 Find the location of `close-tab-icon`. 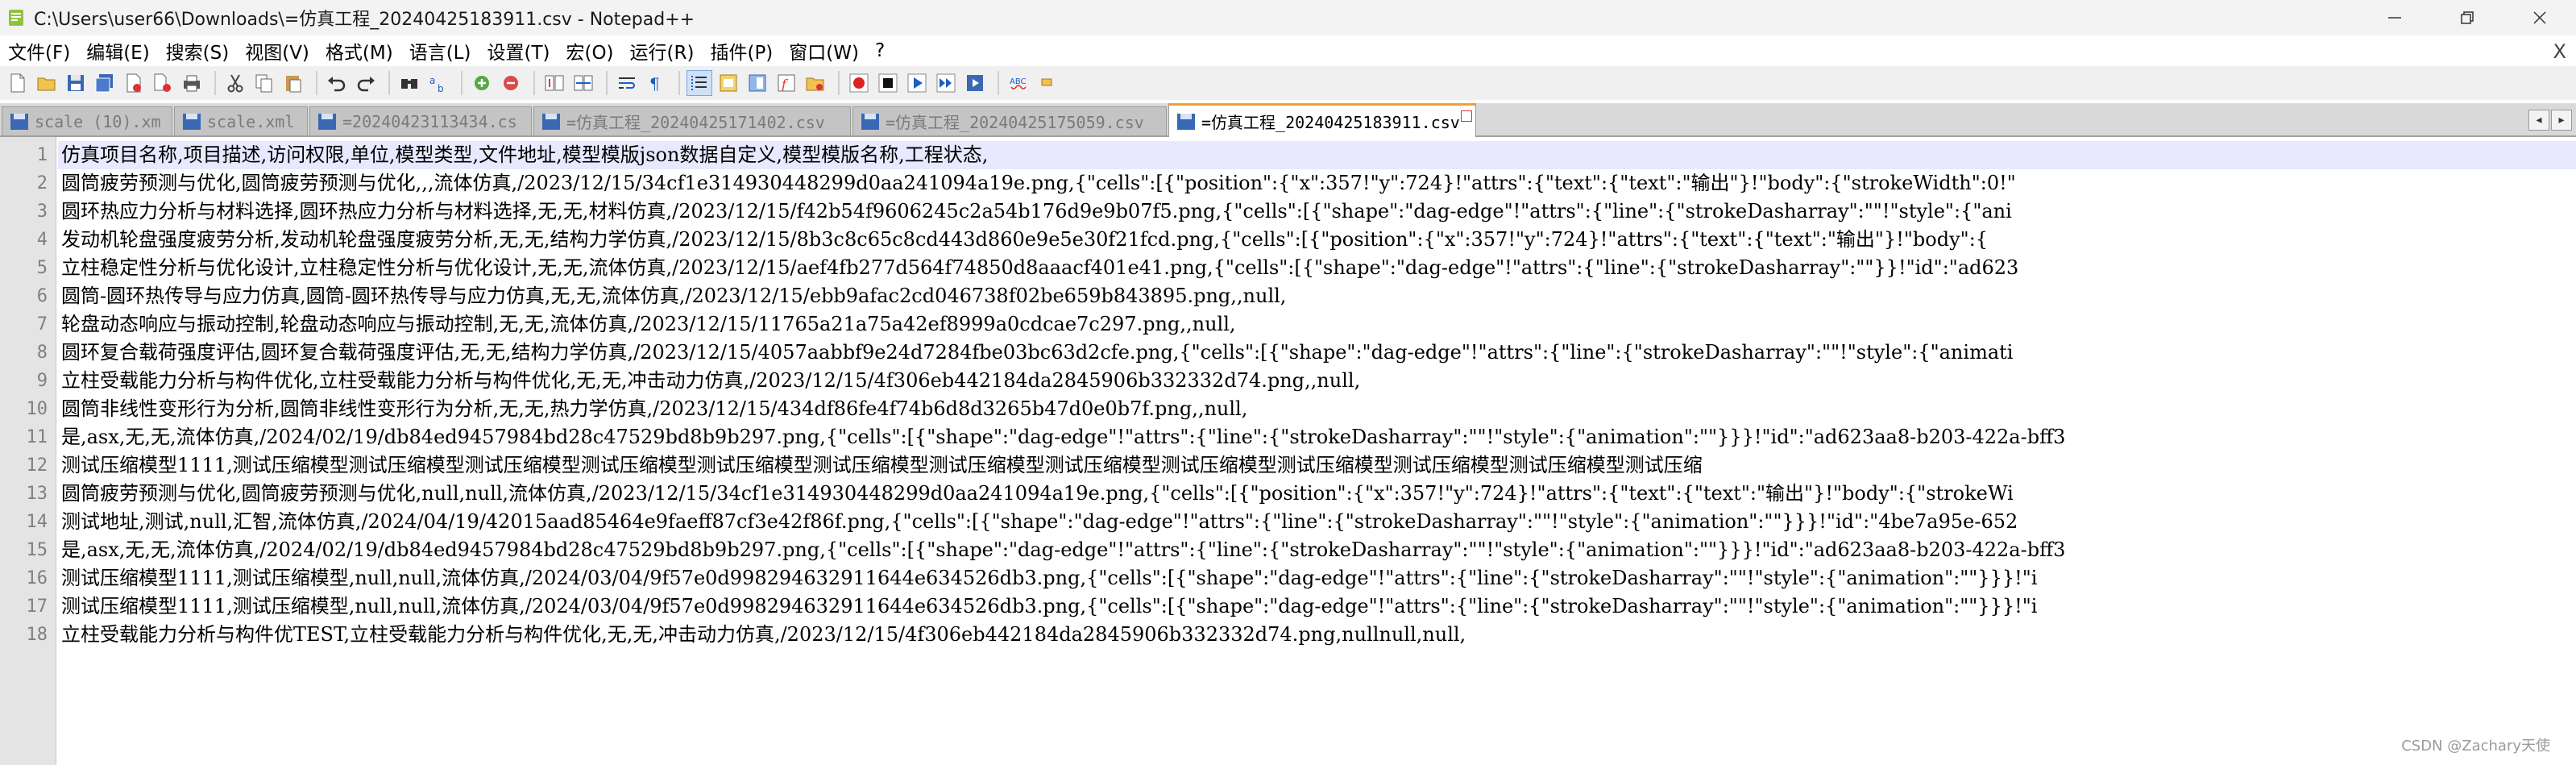

close-tab-icon is located at coordinates (1466, 116).